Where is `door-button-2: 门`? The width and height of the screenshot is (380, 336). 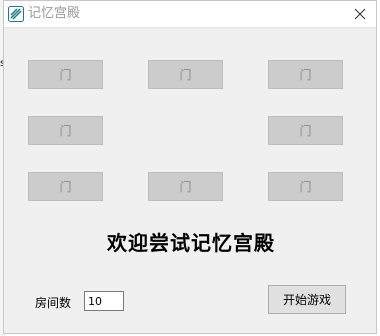
door-button-2: 门 is located at coordinates (185, 74).